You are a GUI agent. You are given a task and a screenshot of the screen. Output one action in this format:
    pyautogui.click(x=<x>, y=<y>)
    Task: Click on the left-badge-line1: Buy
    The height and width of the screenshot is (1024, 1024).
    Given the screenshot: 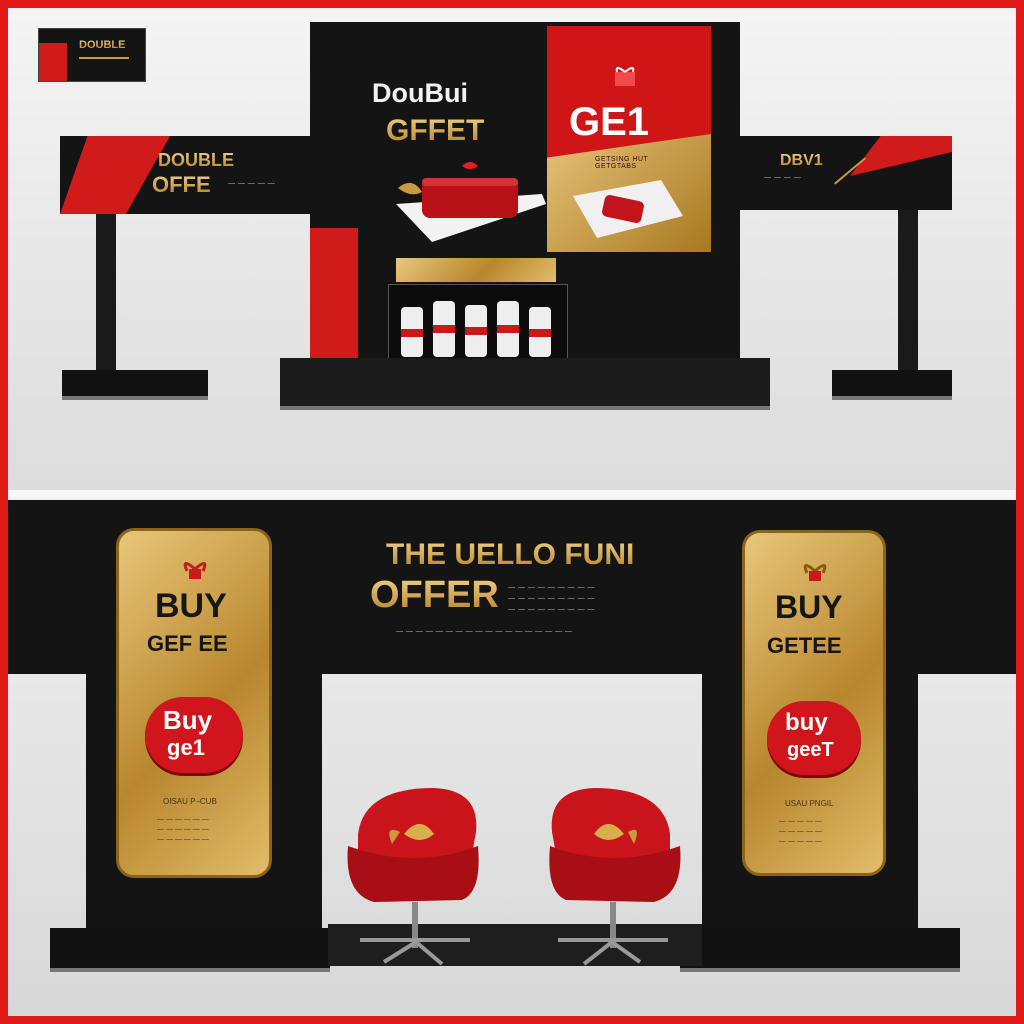 What is the action you would take?
    pyautogui.click(x=188, y=720)
    